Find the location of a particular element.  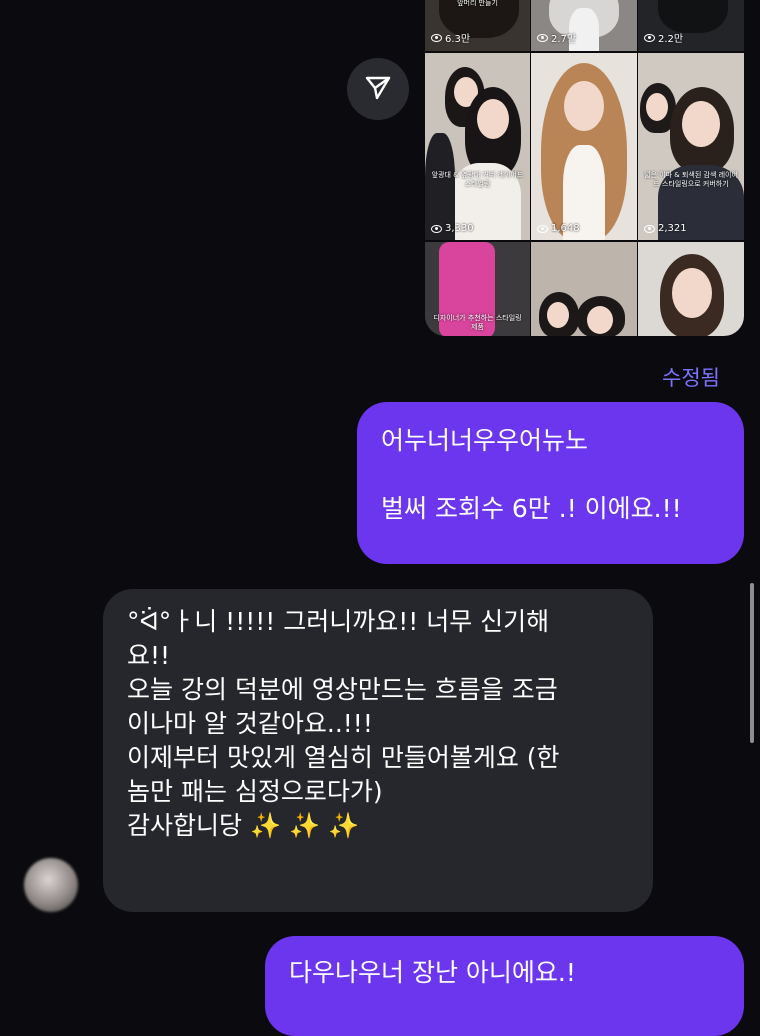

view-count: 2.2만 is located at coordinates (663, 37).